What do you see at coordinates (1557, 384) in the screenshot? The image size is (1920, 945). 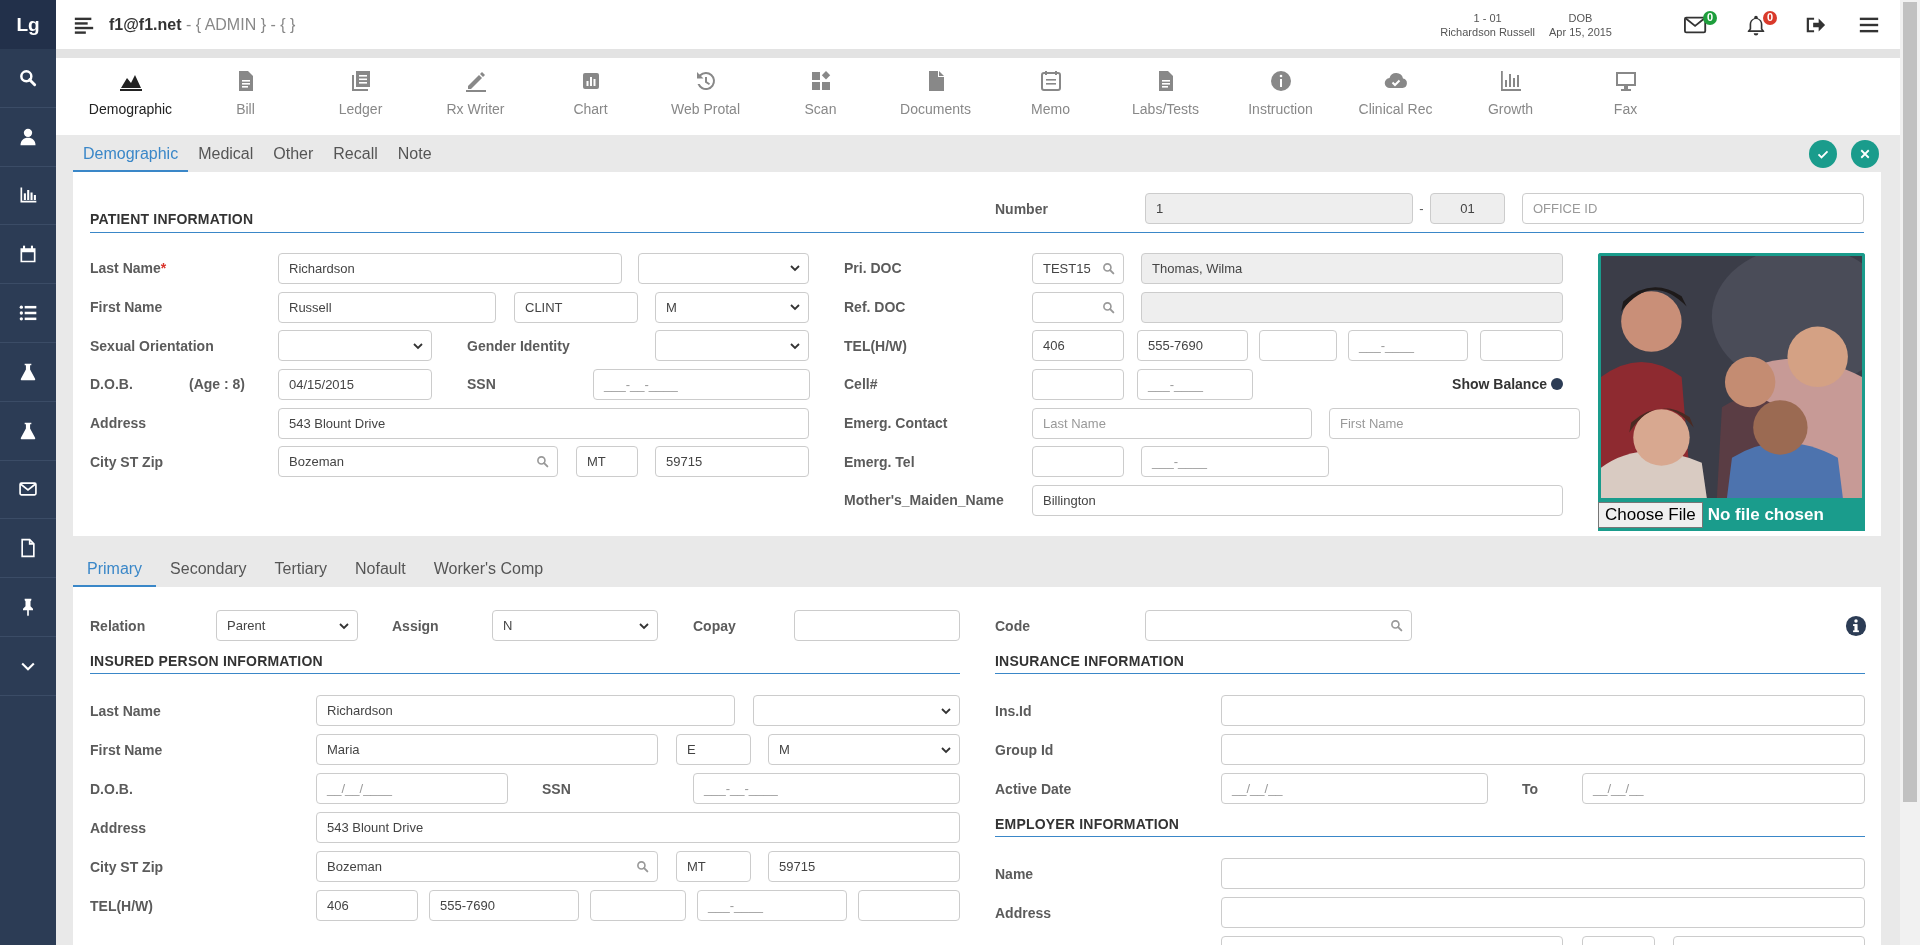 I see `toggle-dot` at bounding box center [1557, 384].